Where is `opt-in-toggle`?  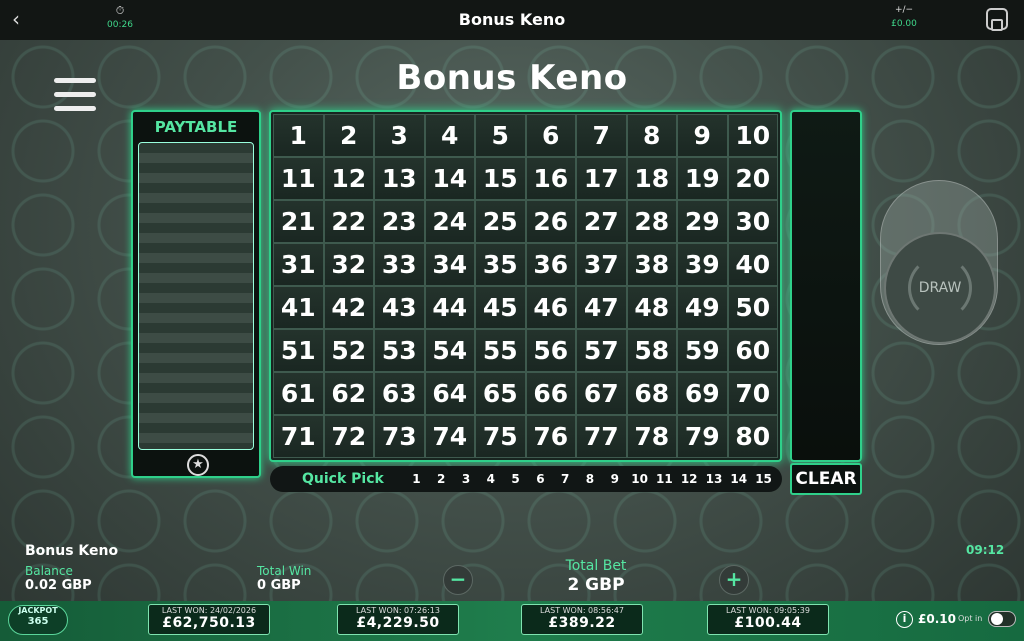 opt-in-toggle is located at coordinates (1002, 619).